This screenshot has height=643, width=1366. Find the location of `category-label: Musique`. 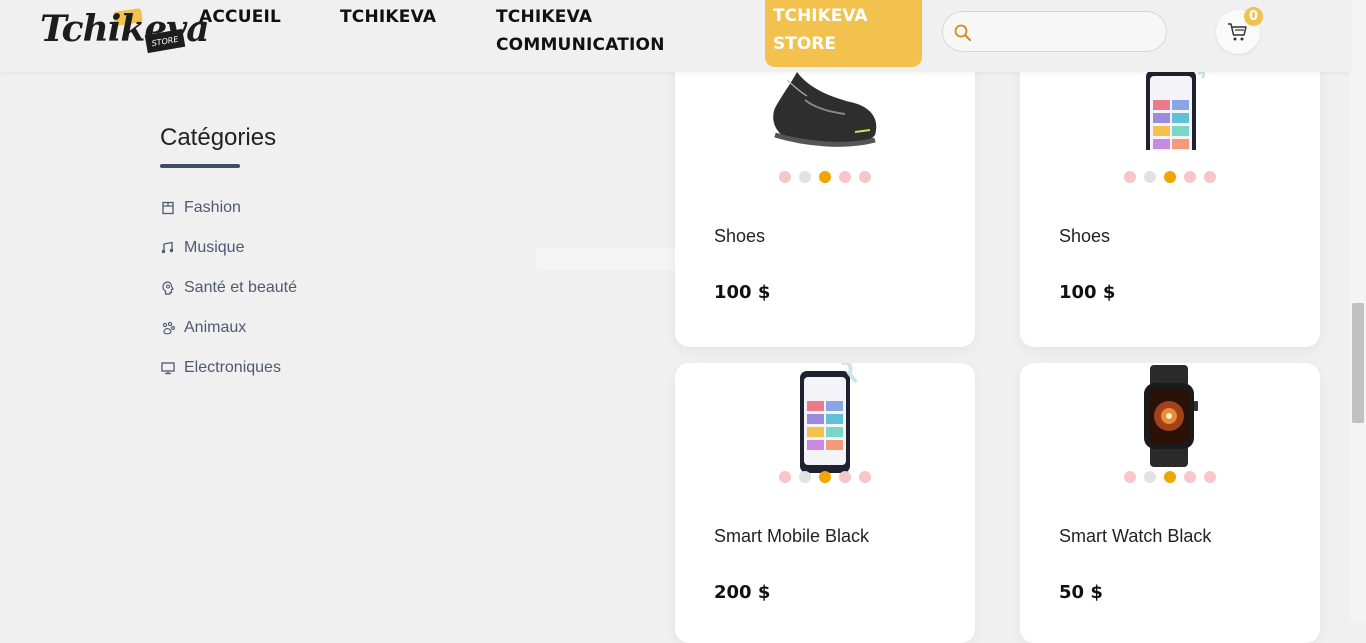

category-label: Musique is located at coordinates (214, 247).